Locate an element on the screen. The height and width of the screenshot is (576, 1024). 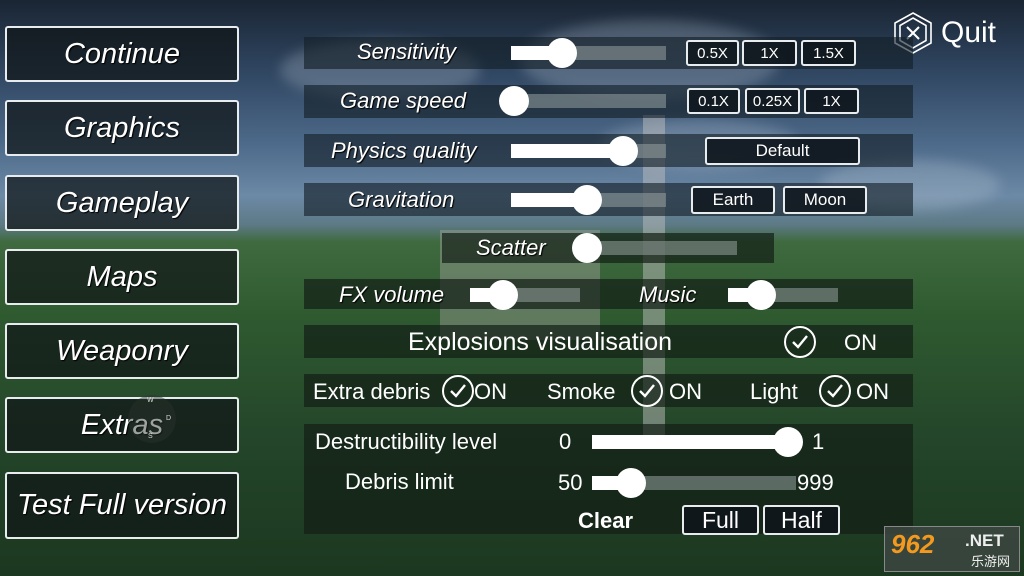
destructibility-slider is located at coordinates (697, 442).